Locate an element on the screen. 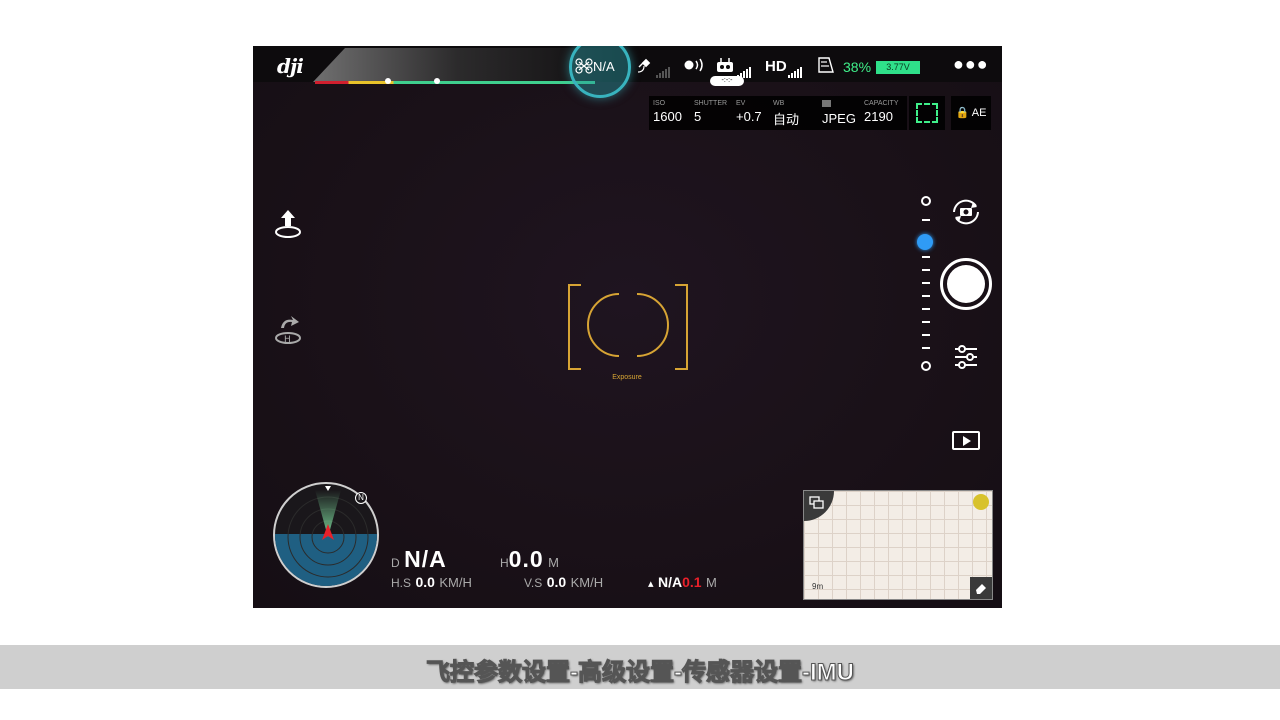 This screenshot has height=720, width=1280. svg-text: H is located at coordinates (287, 340).